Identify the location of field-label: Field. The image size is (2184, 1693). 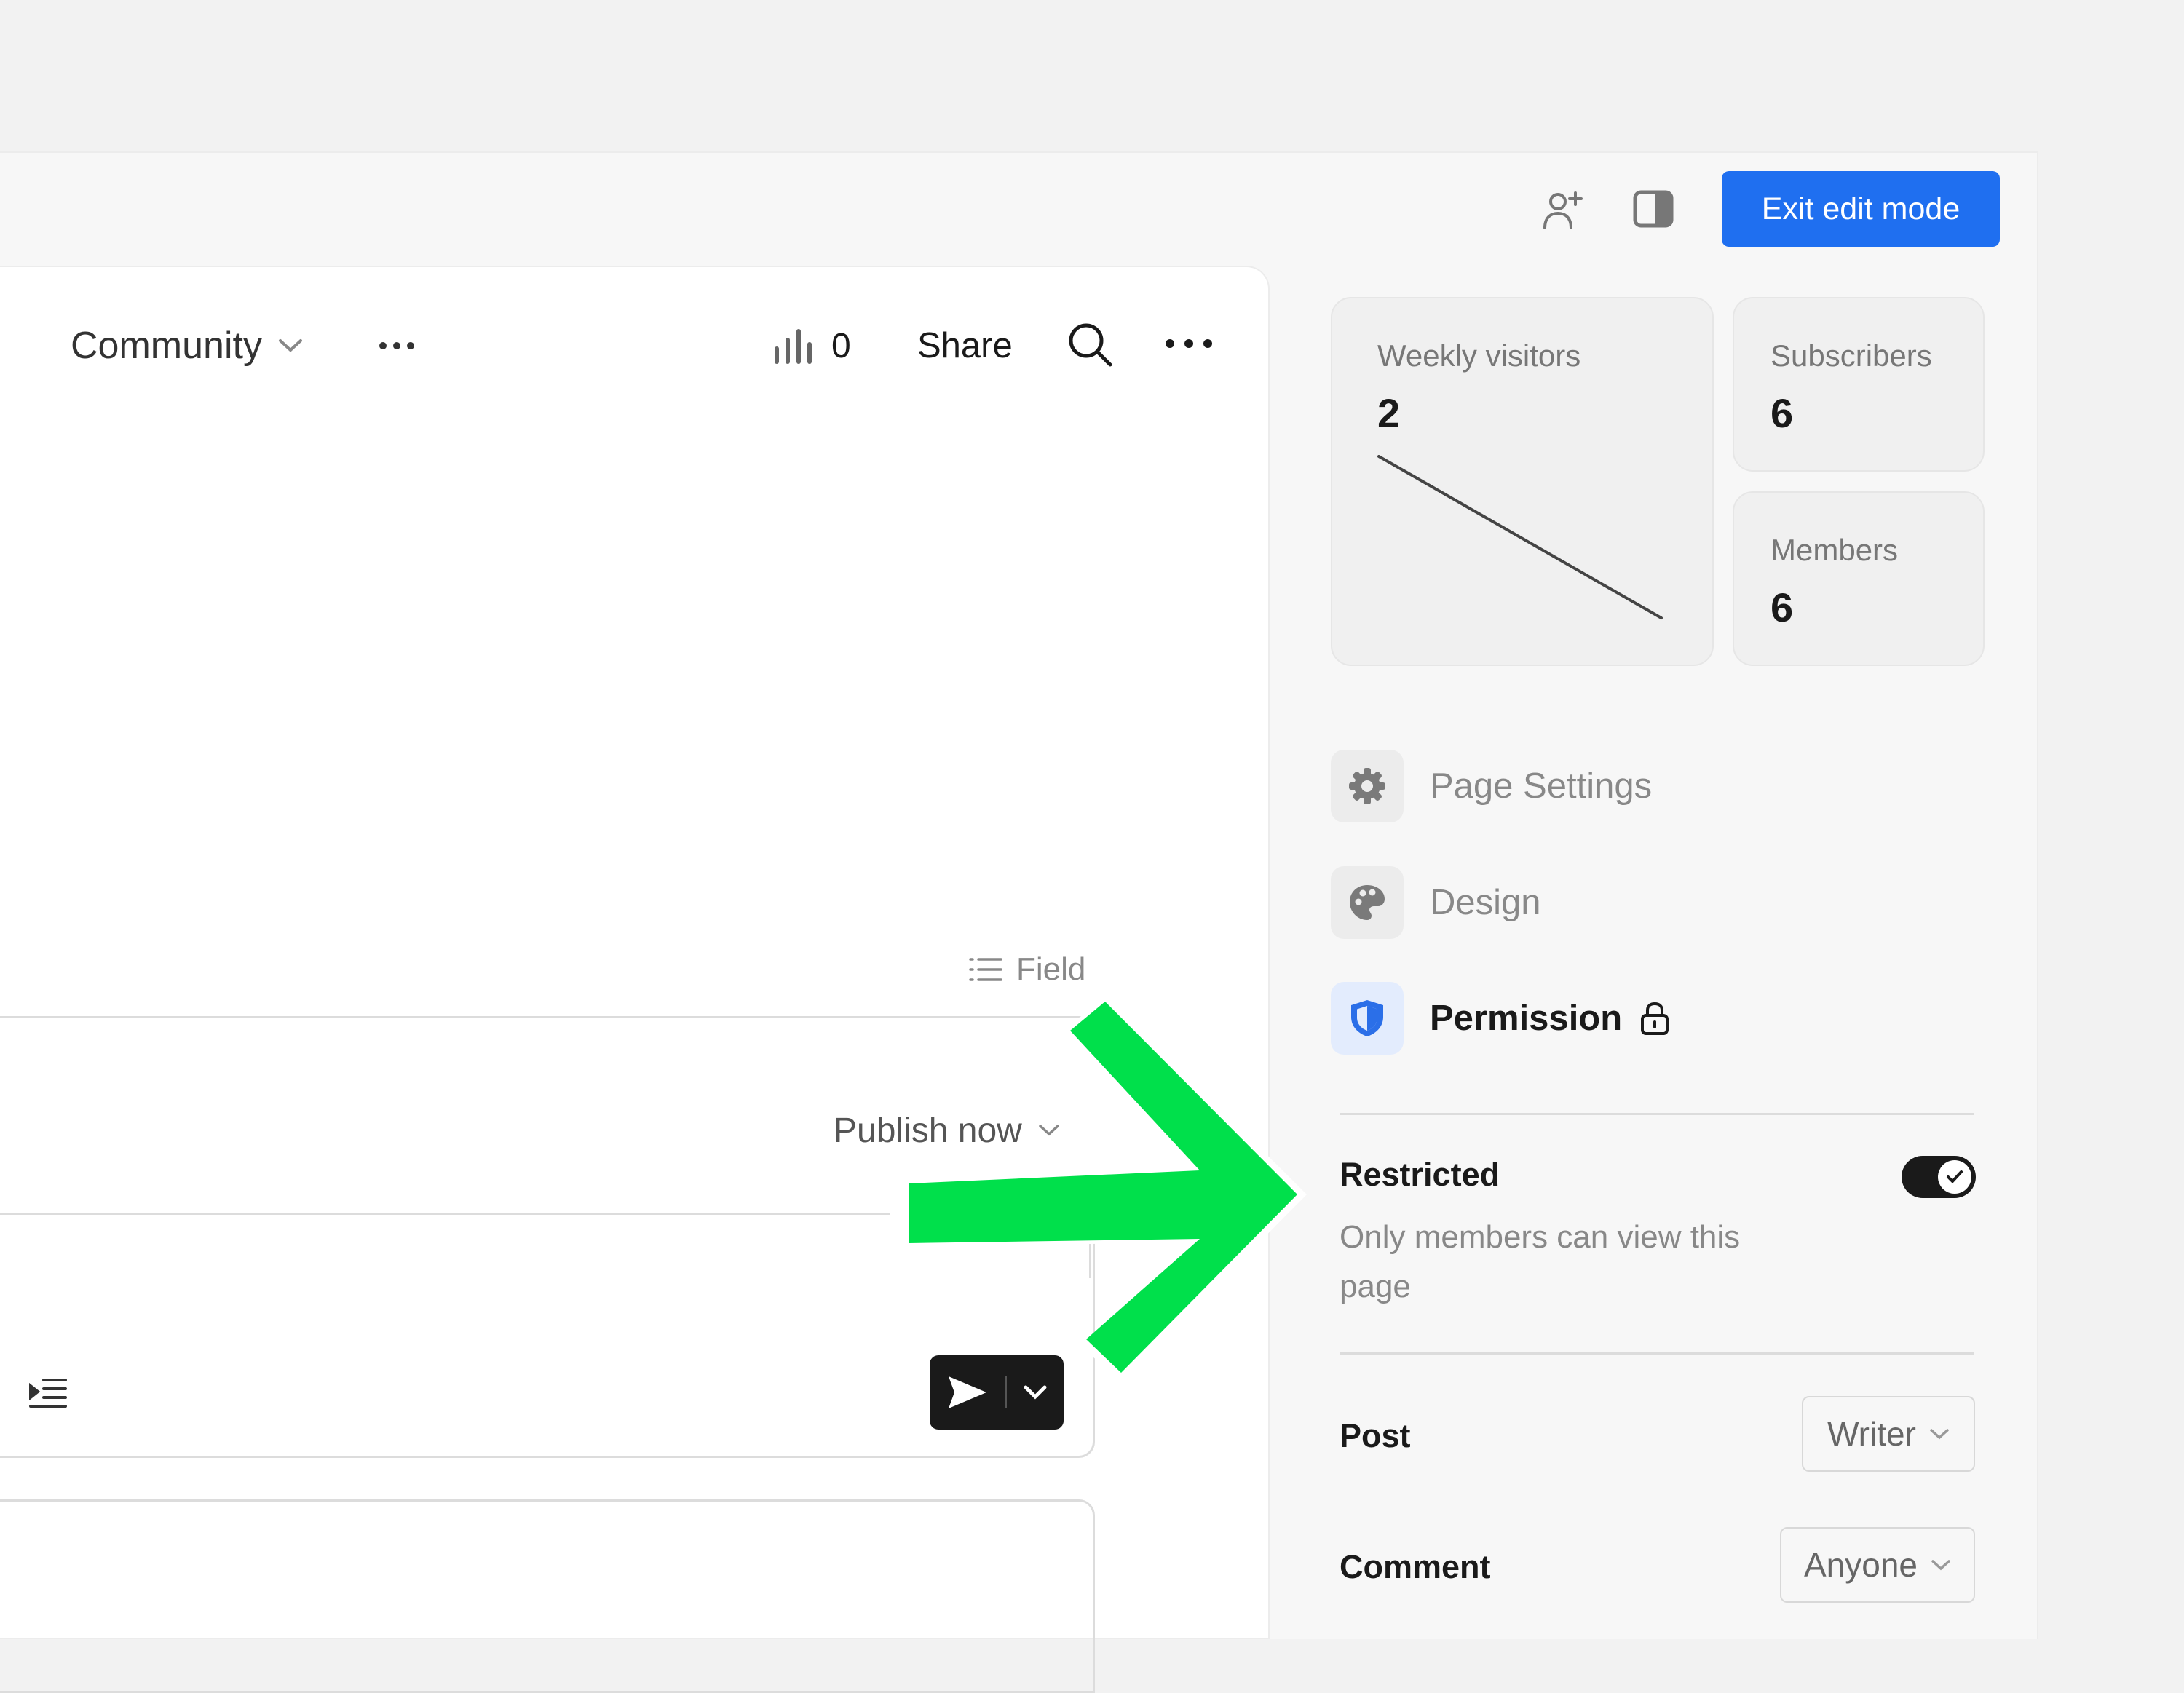
(1051, 969).